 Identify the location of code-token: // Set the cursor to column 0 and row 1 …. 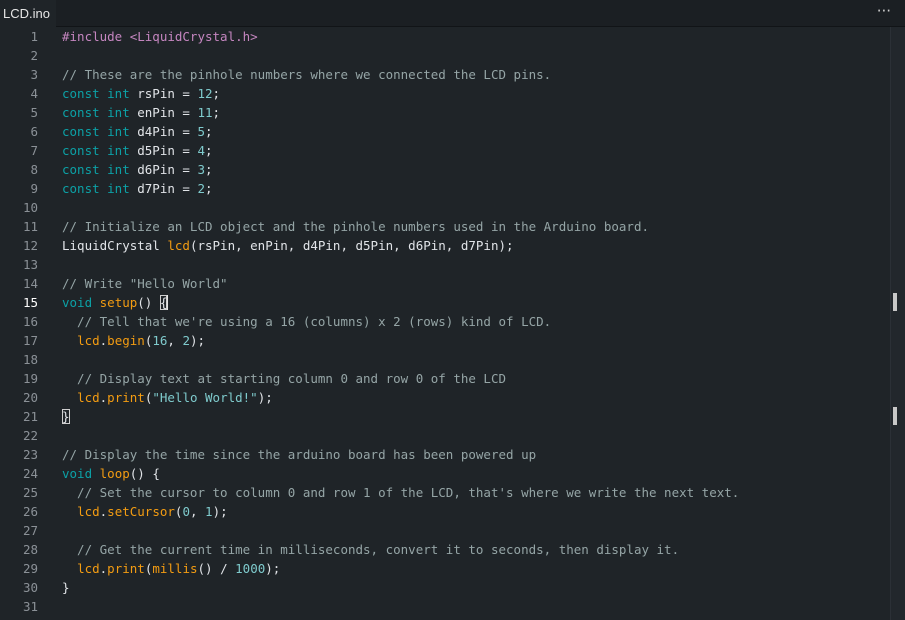
(401, 492).